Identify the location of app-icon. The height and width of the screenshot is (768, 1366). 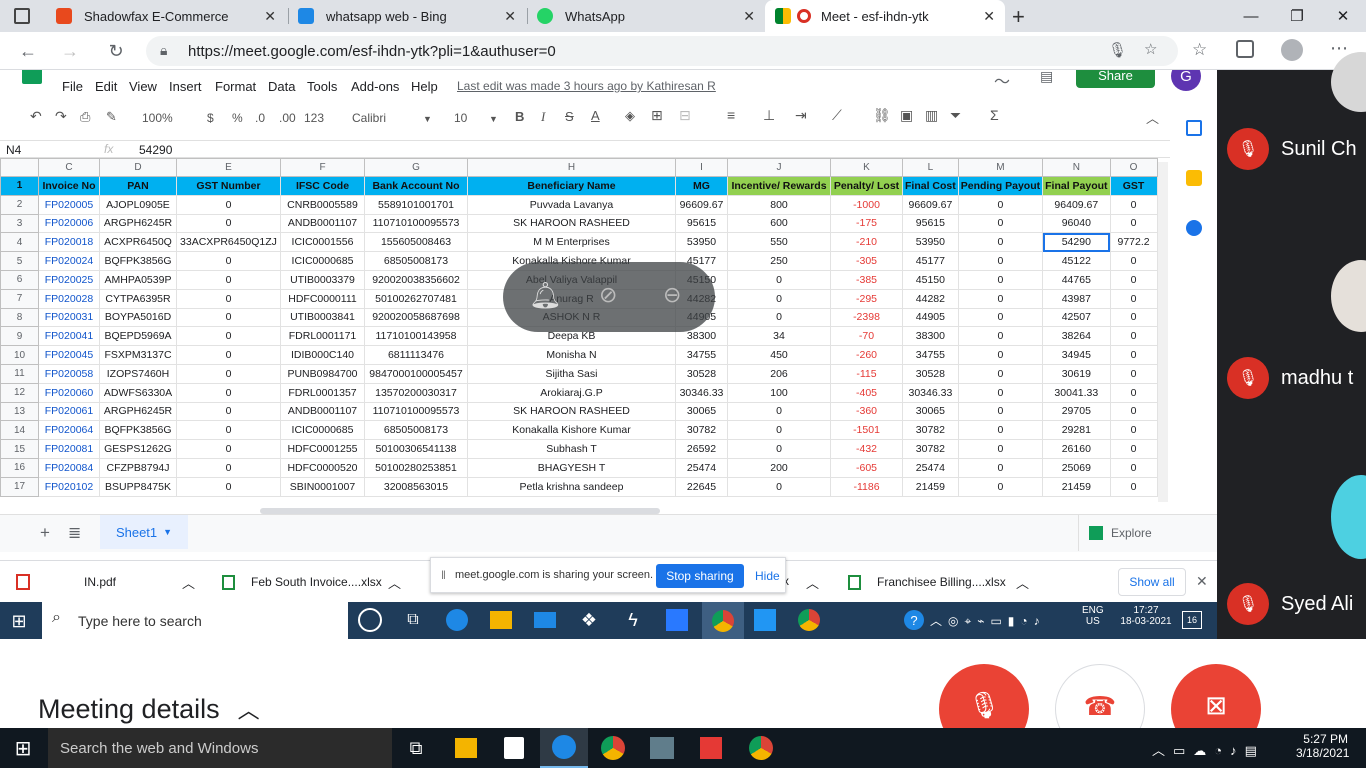
(662, 748).